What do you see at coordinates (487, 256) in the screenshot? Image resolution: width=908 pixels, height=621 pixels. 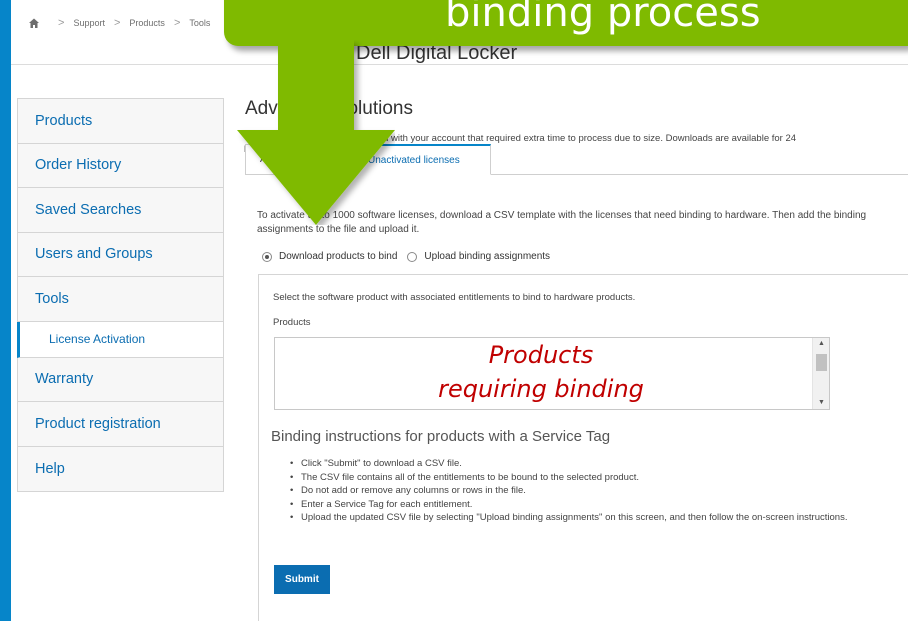 I see `radio-upload-binding-label: Upload binding assignments` at bounding box center [487, 256].